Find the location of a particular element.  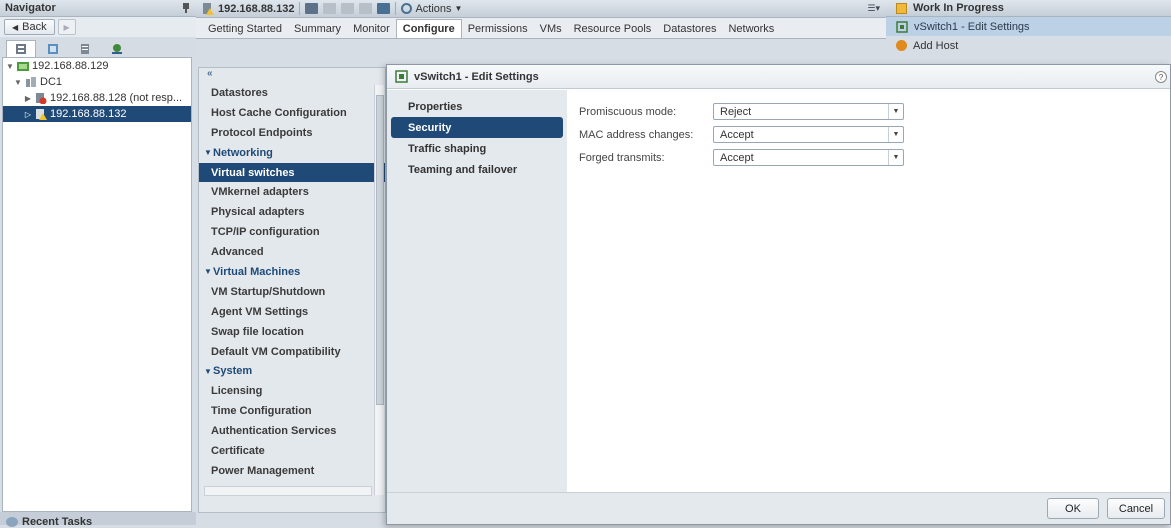

back-arrow-icon: ◀ is located at coordinates (15, 27).